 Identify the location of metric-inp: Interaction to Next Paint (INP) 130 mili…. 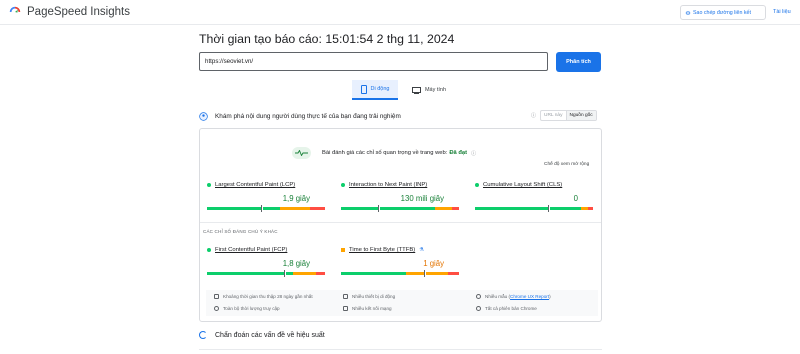
(400, 197).